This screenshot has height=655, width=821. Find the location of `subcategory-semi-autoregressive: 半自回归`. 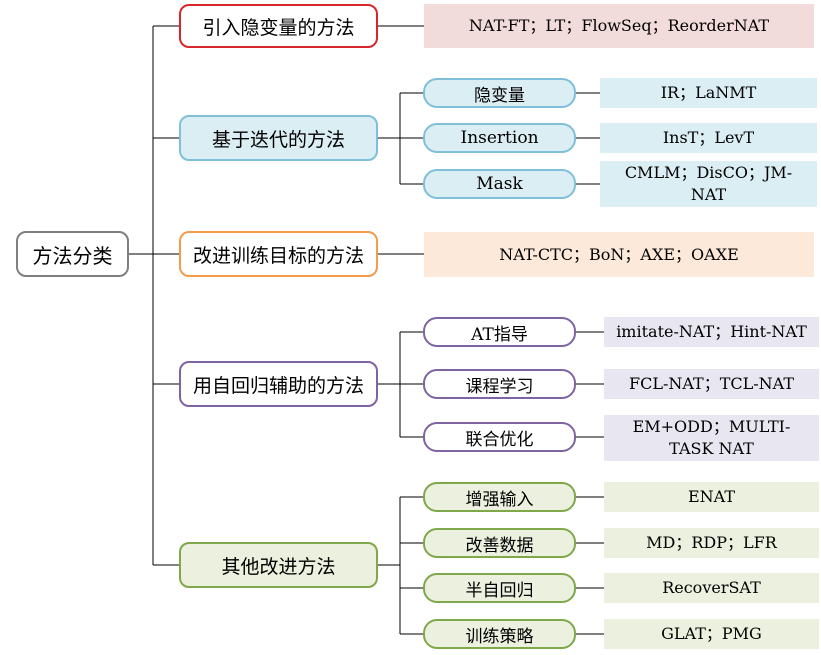

subcategory-semi-autoregressive: 半自回归 is located at coordinates (499, 588).